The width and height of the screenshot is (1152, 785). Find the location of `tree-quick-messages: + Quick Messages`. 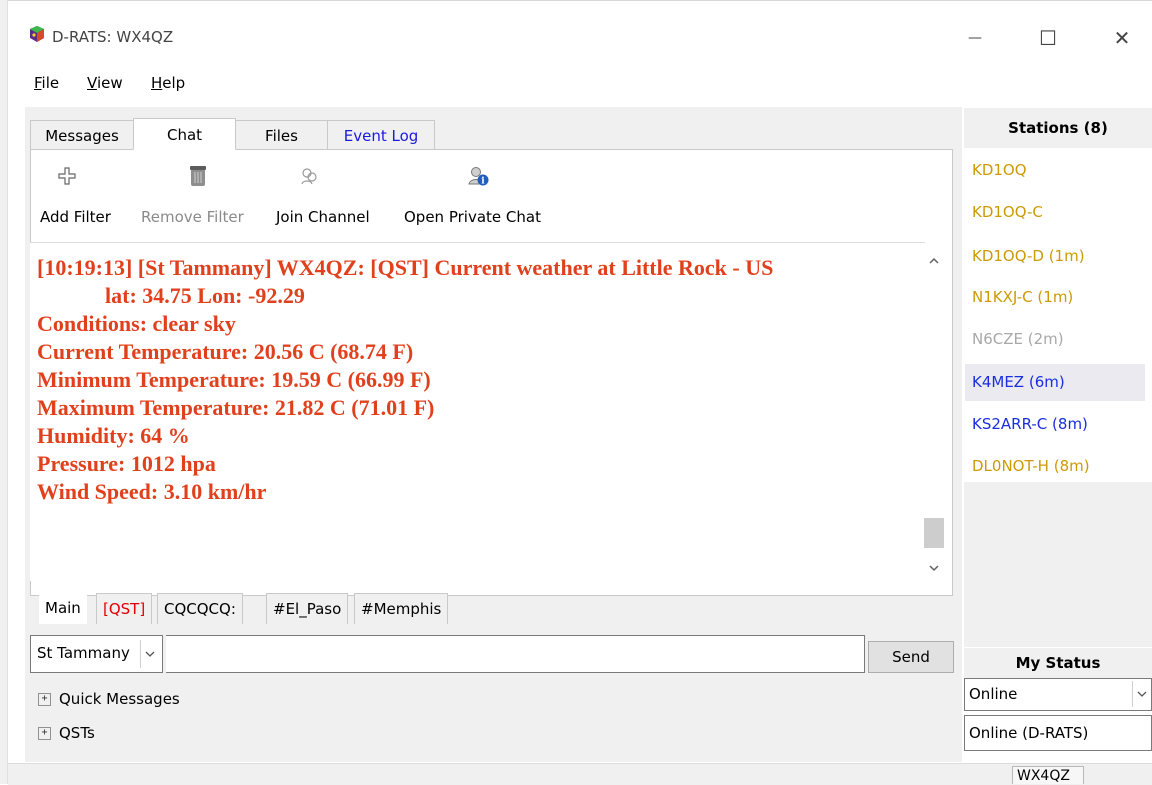

tree-quick-messages: + Quick Messages is located at coordinates (109, 699).